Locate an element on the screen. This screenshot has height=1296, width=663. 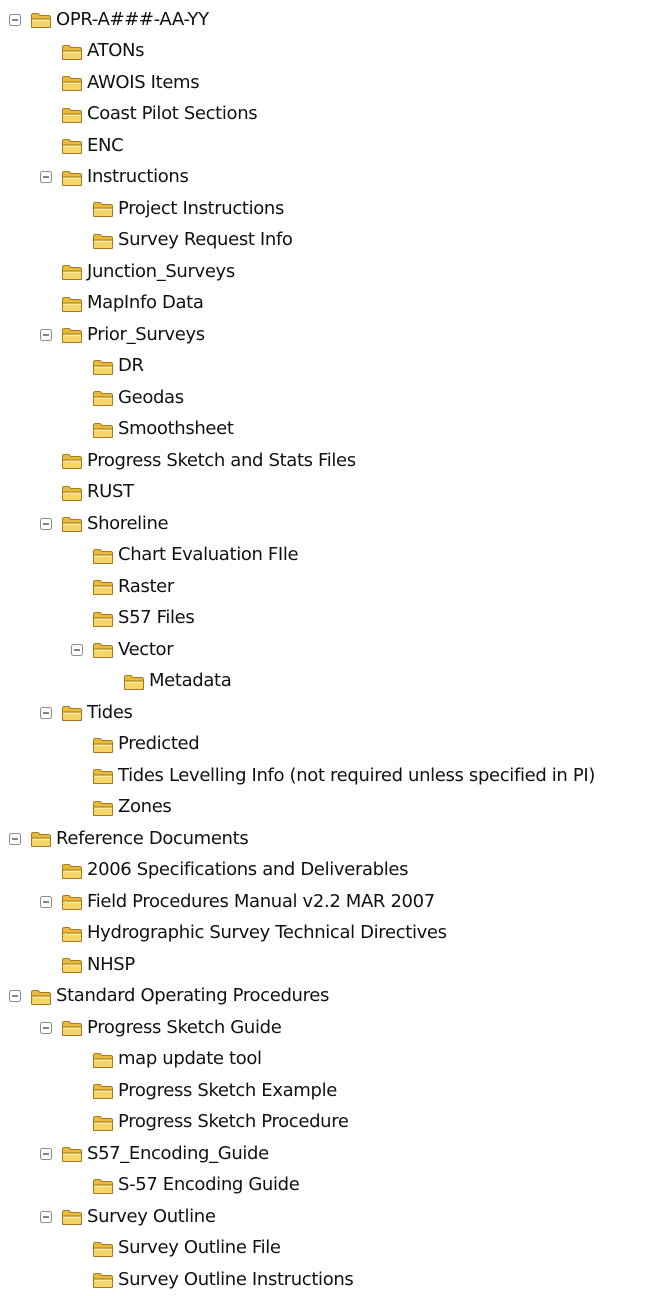
tree-node-label: map update tool is located at coordinates (190, 1059).